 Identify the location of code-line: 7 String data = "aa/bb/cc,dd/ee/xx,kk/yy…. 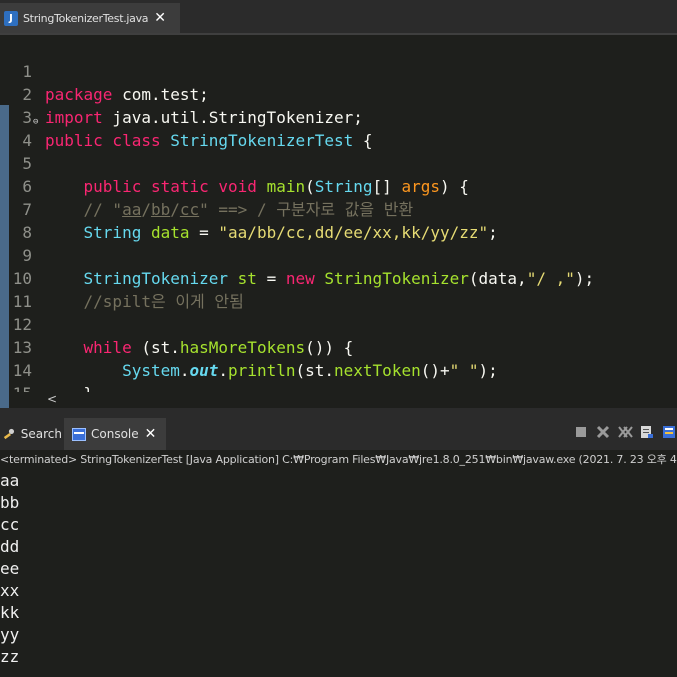
(260, 221).